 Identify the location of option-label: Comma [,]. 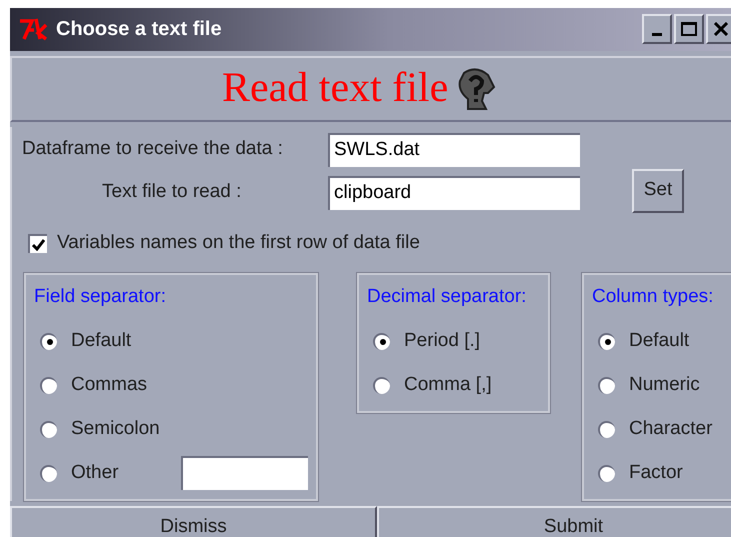
(448, 384).